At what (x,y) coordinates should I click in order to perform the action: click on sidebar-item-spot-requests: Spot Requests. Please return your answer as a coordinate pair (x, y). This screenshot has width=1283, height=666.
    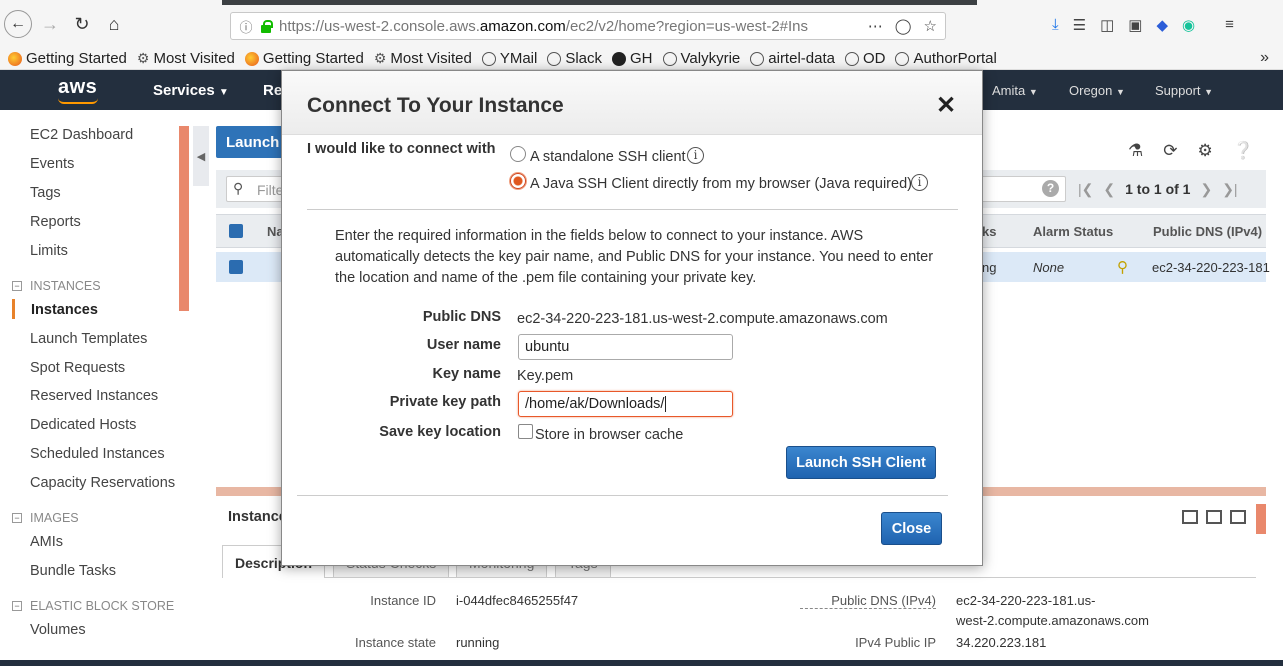
    Looking at the image, I should click on (77, 368).